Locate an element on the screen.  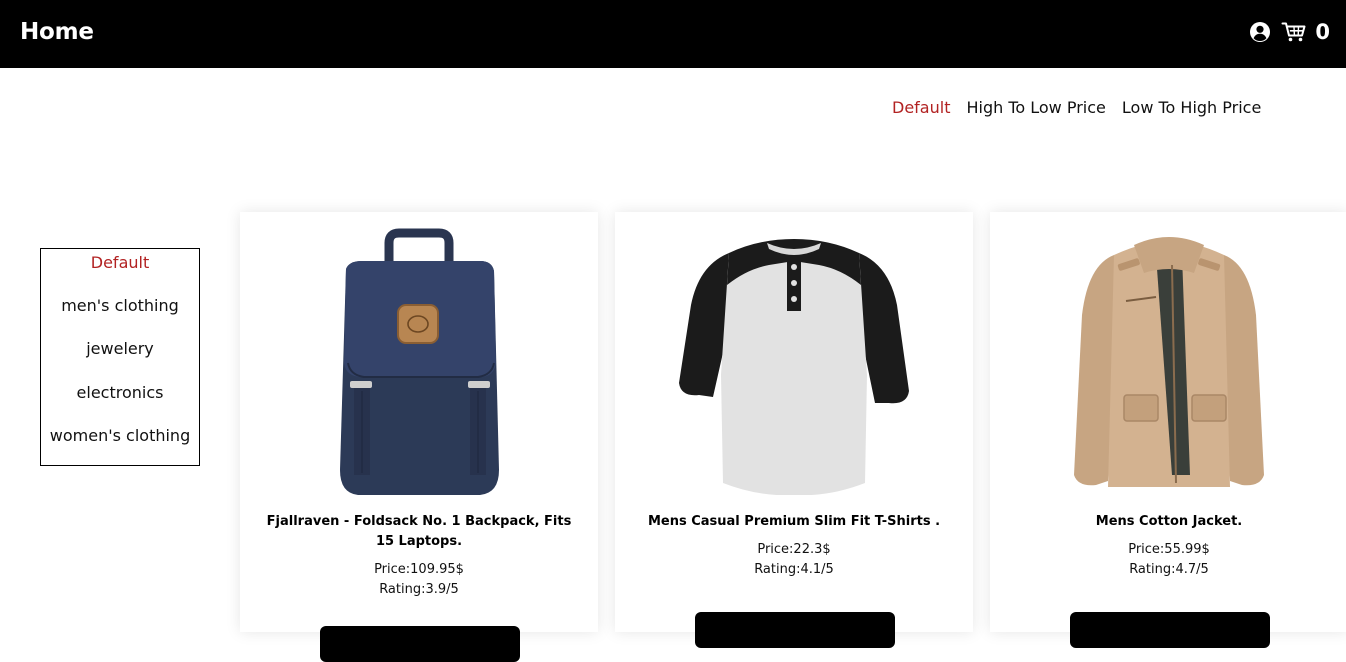
category-mens-clothing: men's clothing is located at coordinates (120, 313).